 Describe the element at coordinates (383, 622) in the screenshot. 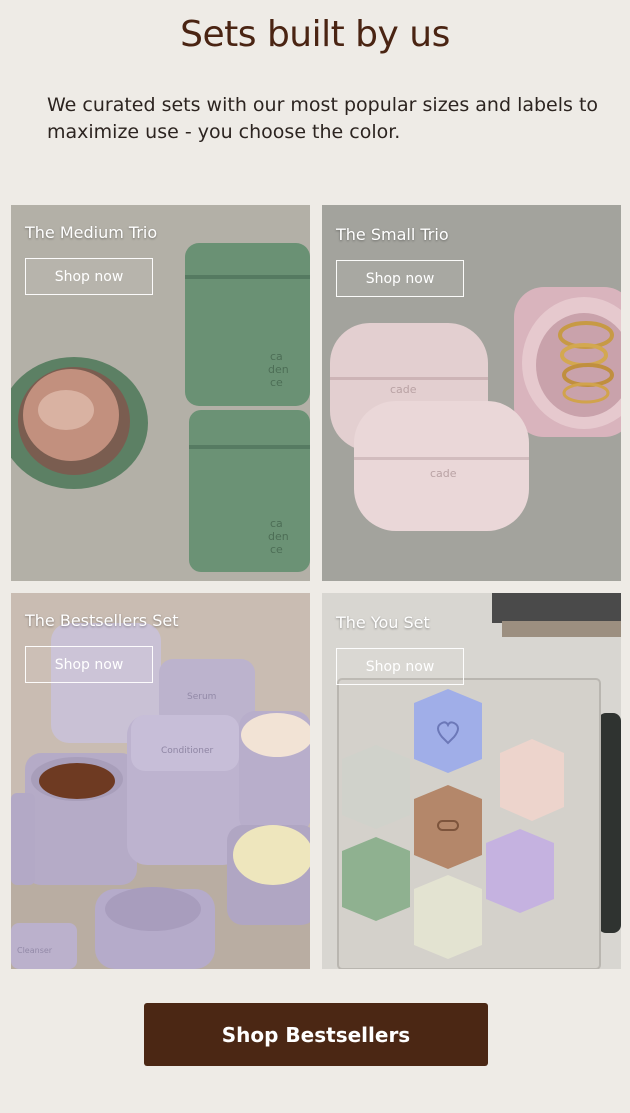

I see `card-title: The You Set` at that location.